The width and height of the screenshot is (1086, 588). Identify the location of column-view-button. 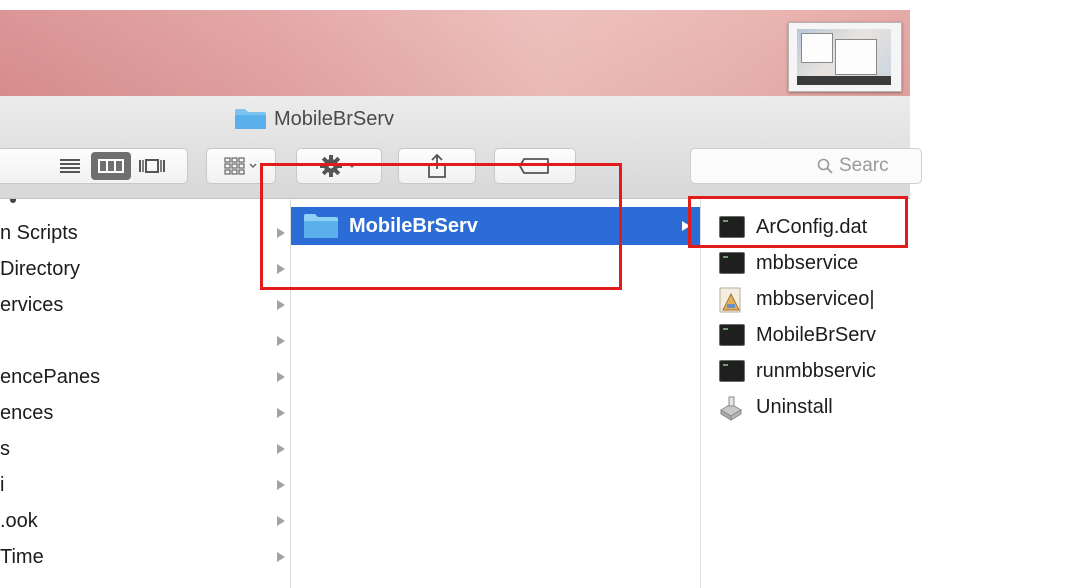
(111, 166).